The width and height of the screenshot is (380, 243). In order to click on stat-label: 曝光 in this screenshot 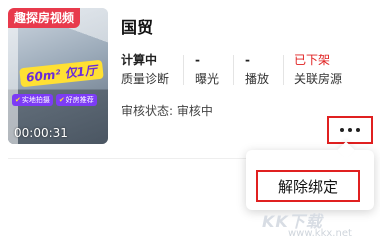, I will do `click(207, 79)`.